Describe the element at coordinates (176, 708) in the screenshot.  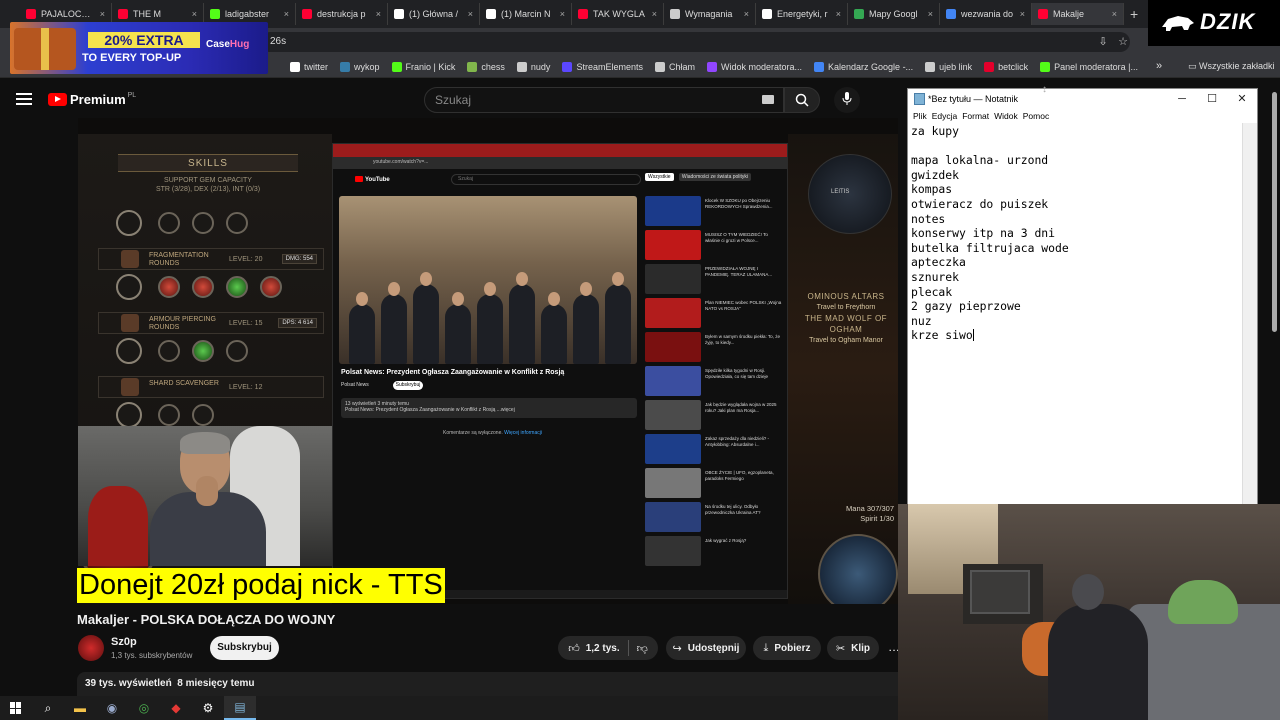
I see `taskbar-app-red: ◆` at that location.